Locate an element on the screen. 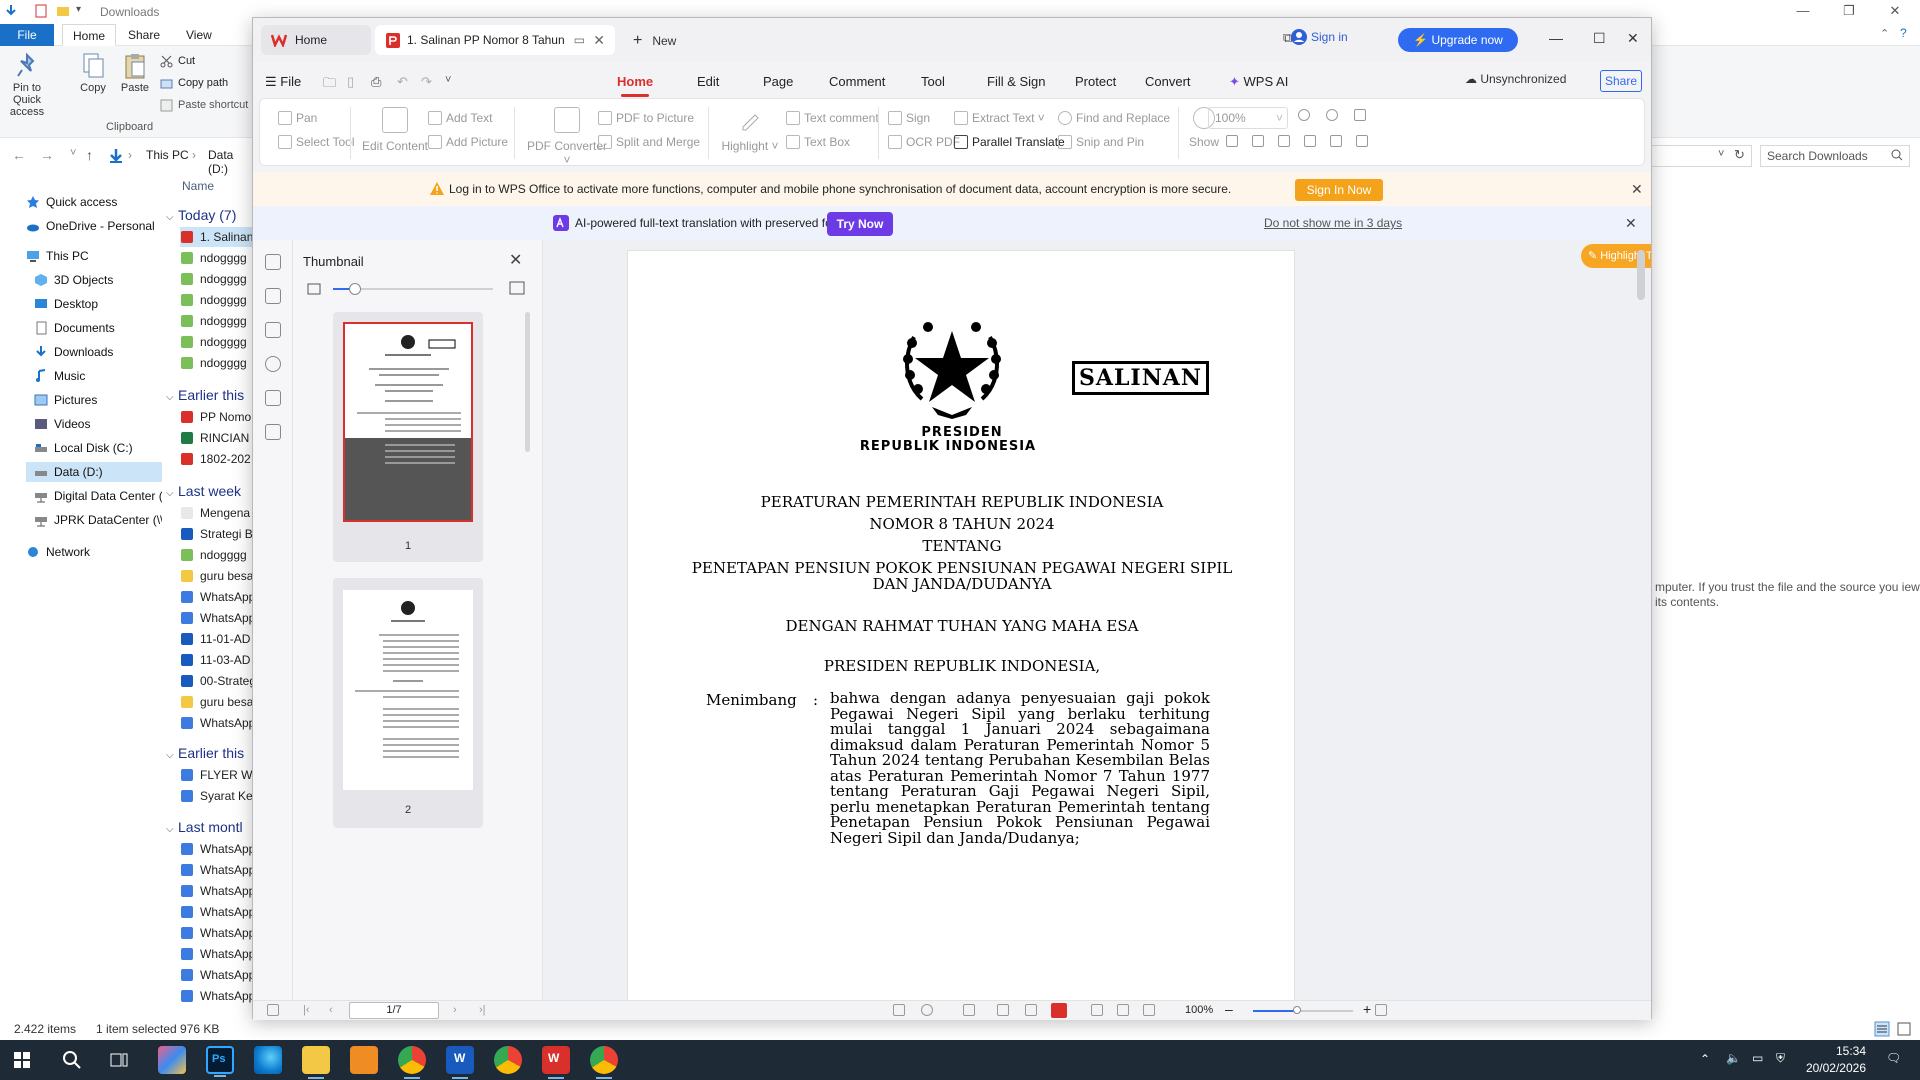 The width and height of the screenshot is (1920, 1080). file-row: 11-03-AD is located at coordinates (218, 660).